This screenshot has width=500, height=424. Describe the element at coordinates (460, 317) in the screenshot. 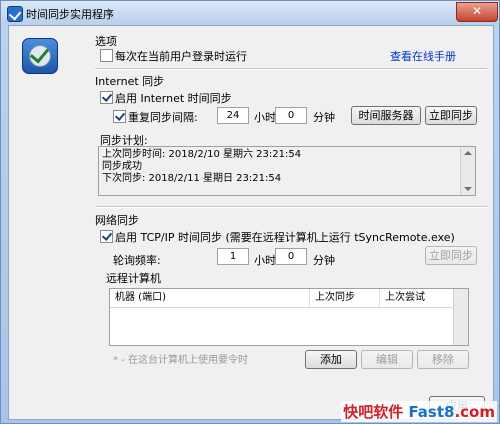

I see `list-scrollbar` at that location.